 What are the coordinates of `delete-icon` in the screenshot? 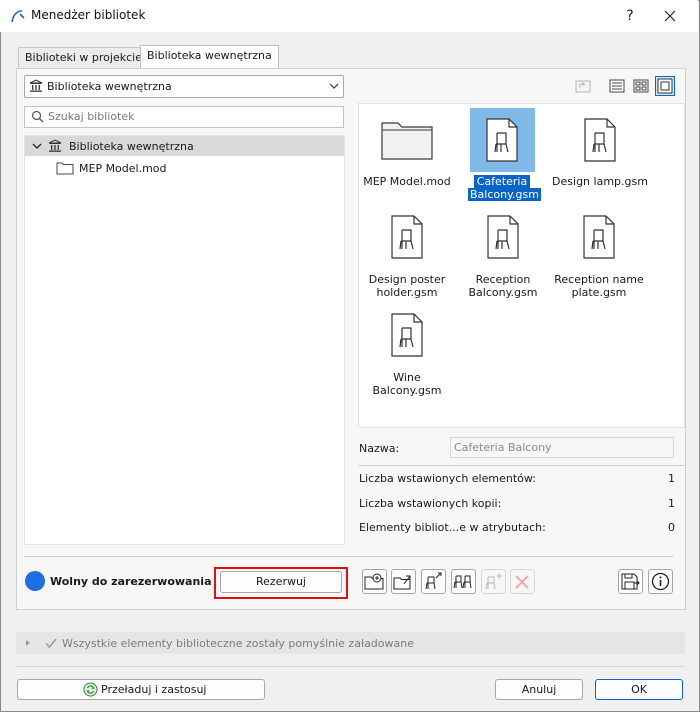 It's located at (522, 582).